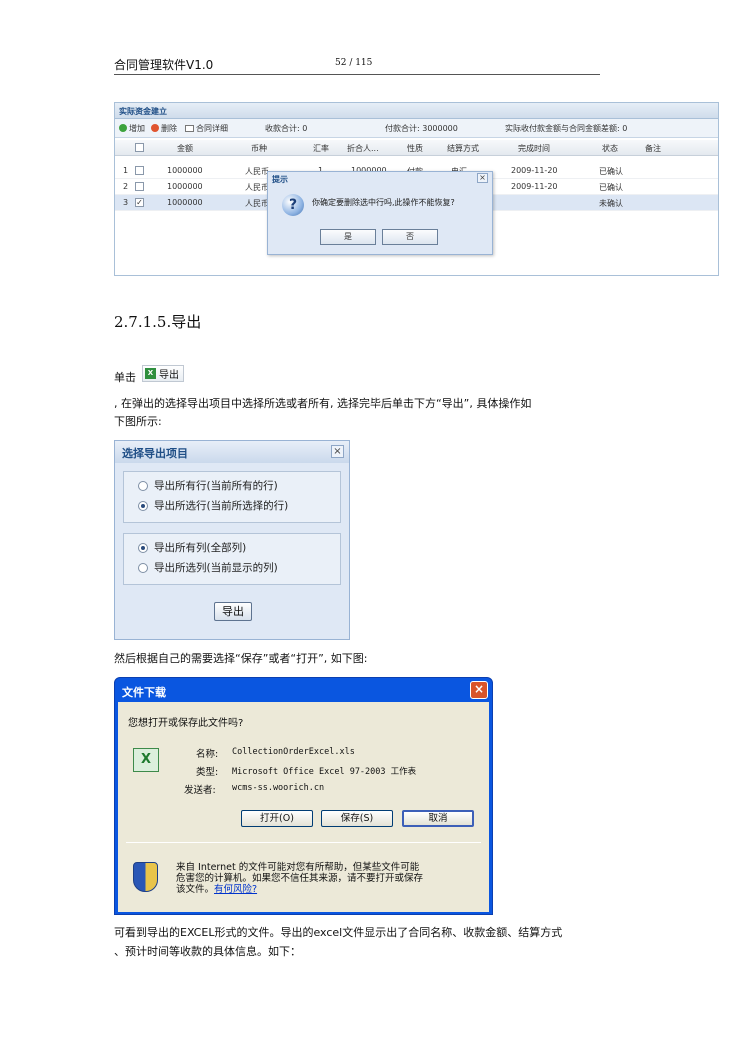  Describe the element at coordinates (216, 486) in the screenshot. I see `option-label: 导出所有行(当前所有的行)` at that location.